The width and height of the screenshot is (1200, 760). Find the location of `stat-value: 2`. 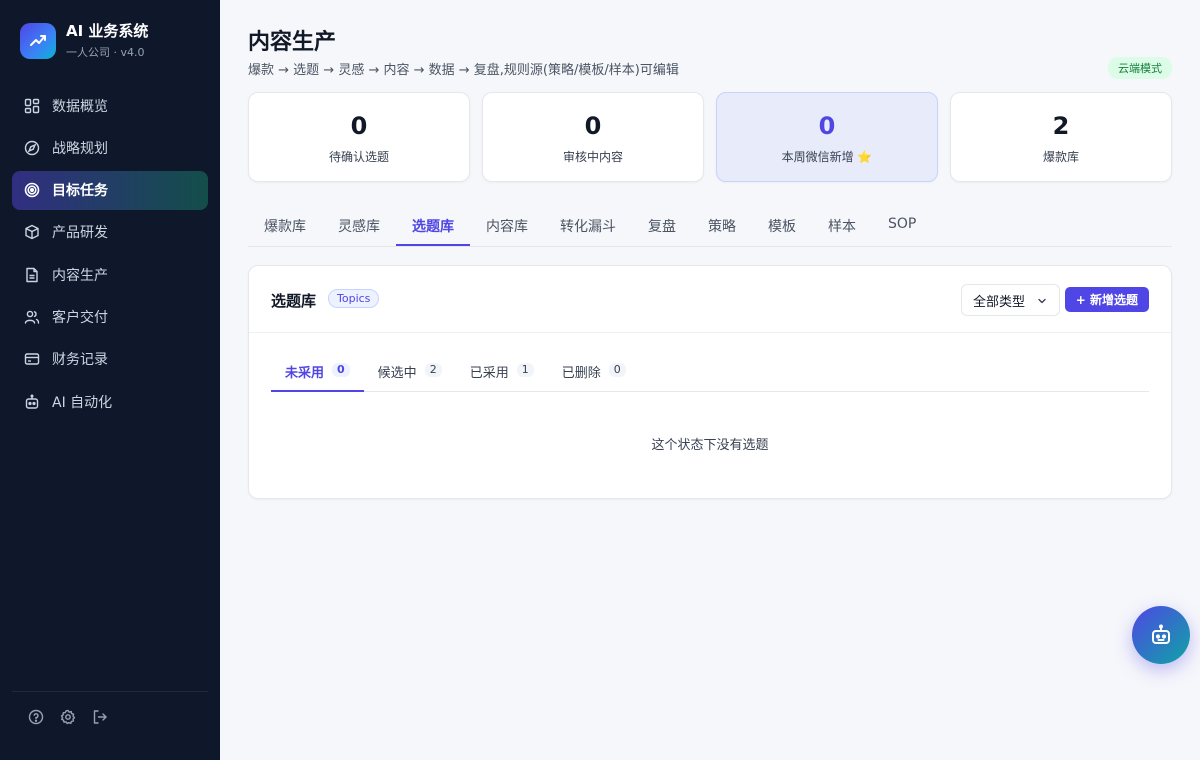

stat-value: 2 is located at coordinates (1061, 126).